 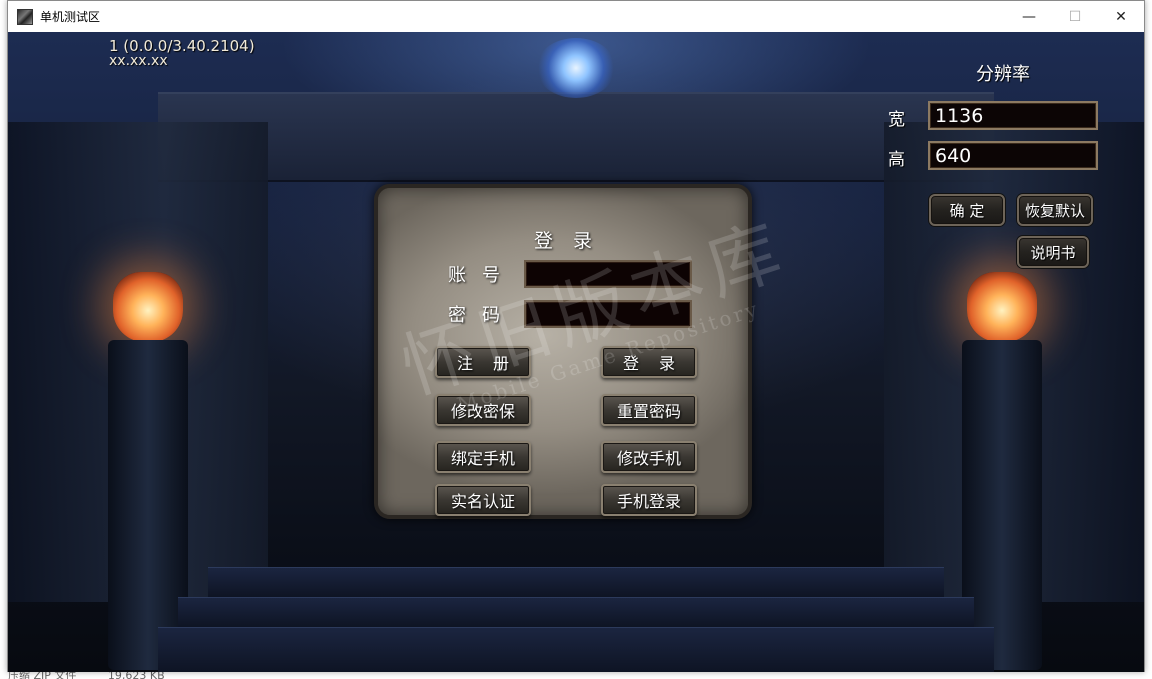 What do you see at coordinates (649, 410) in the screenshot?
I see `reset-password-button: 重置密码` at bounding box center [649, 410].